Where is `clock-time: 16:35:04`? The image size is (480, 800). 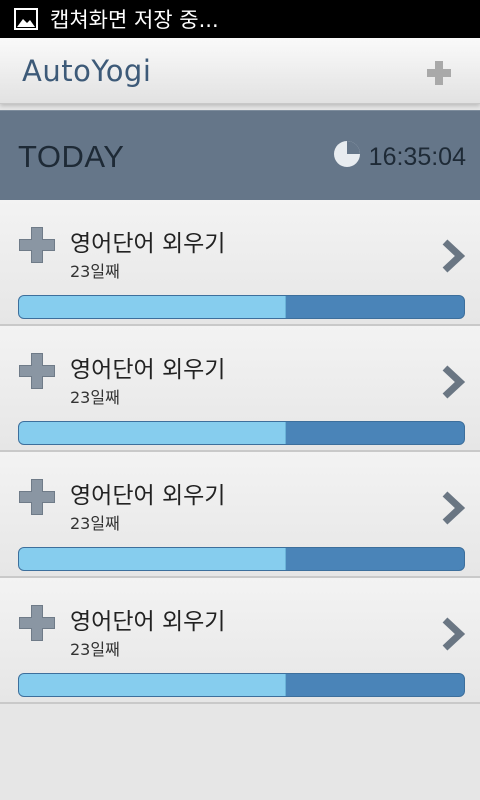
clock-time: 16:35:04 is located at coordinates (417, 157).